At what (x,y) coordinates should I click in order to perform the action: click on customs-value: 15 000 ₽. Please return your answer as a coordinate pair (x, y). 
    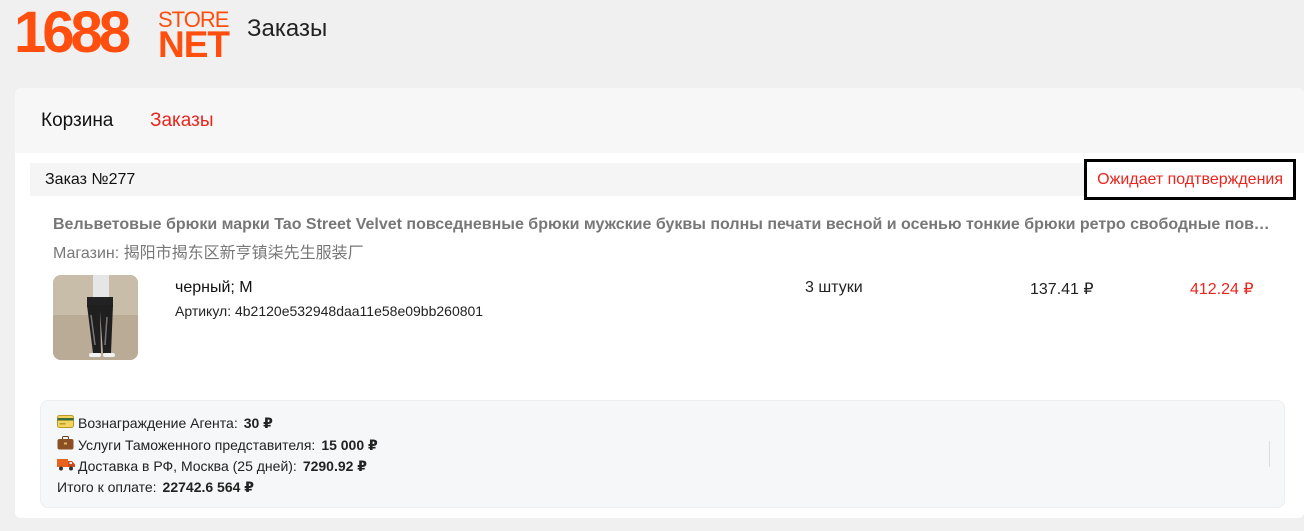
    Looking at the image, I should click on (349, 445).